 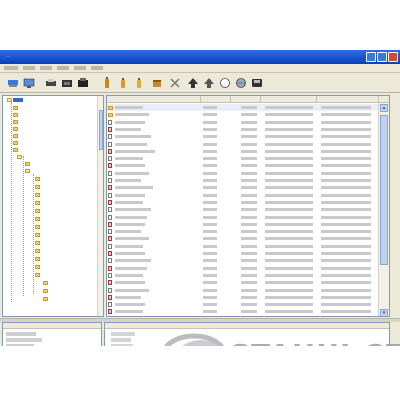 What do you see at coordinates (246, 99) in the screenshot?
I see `column-header-size` at bounding box center [246, 99].